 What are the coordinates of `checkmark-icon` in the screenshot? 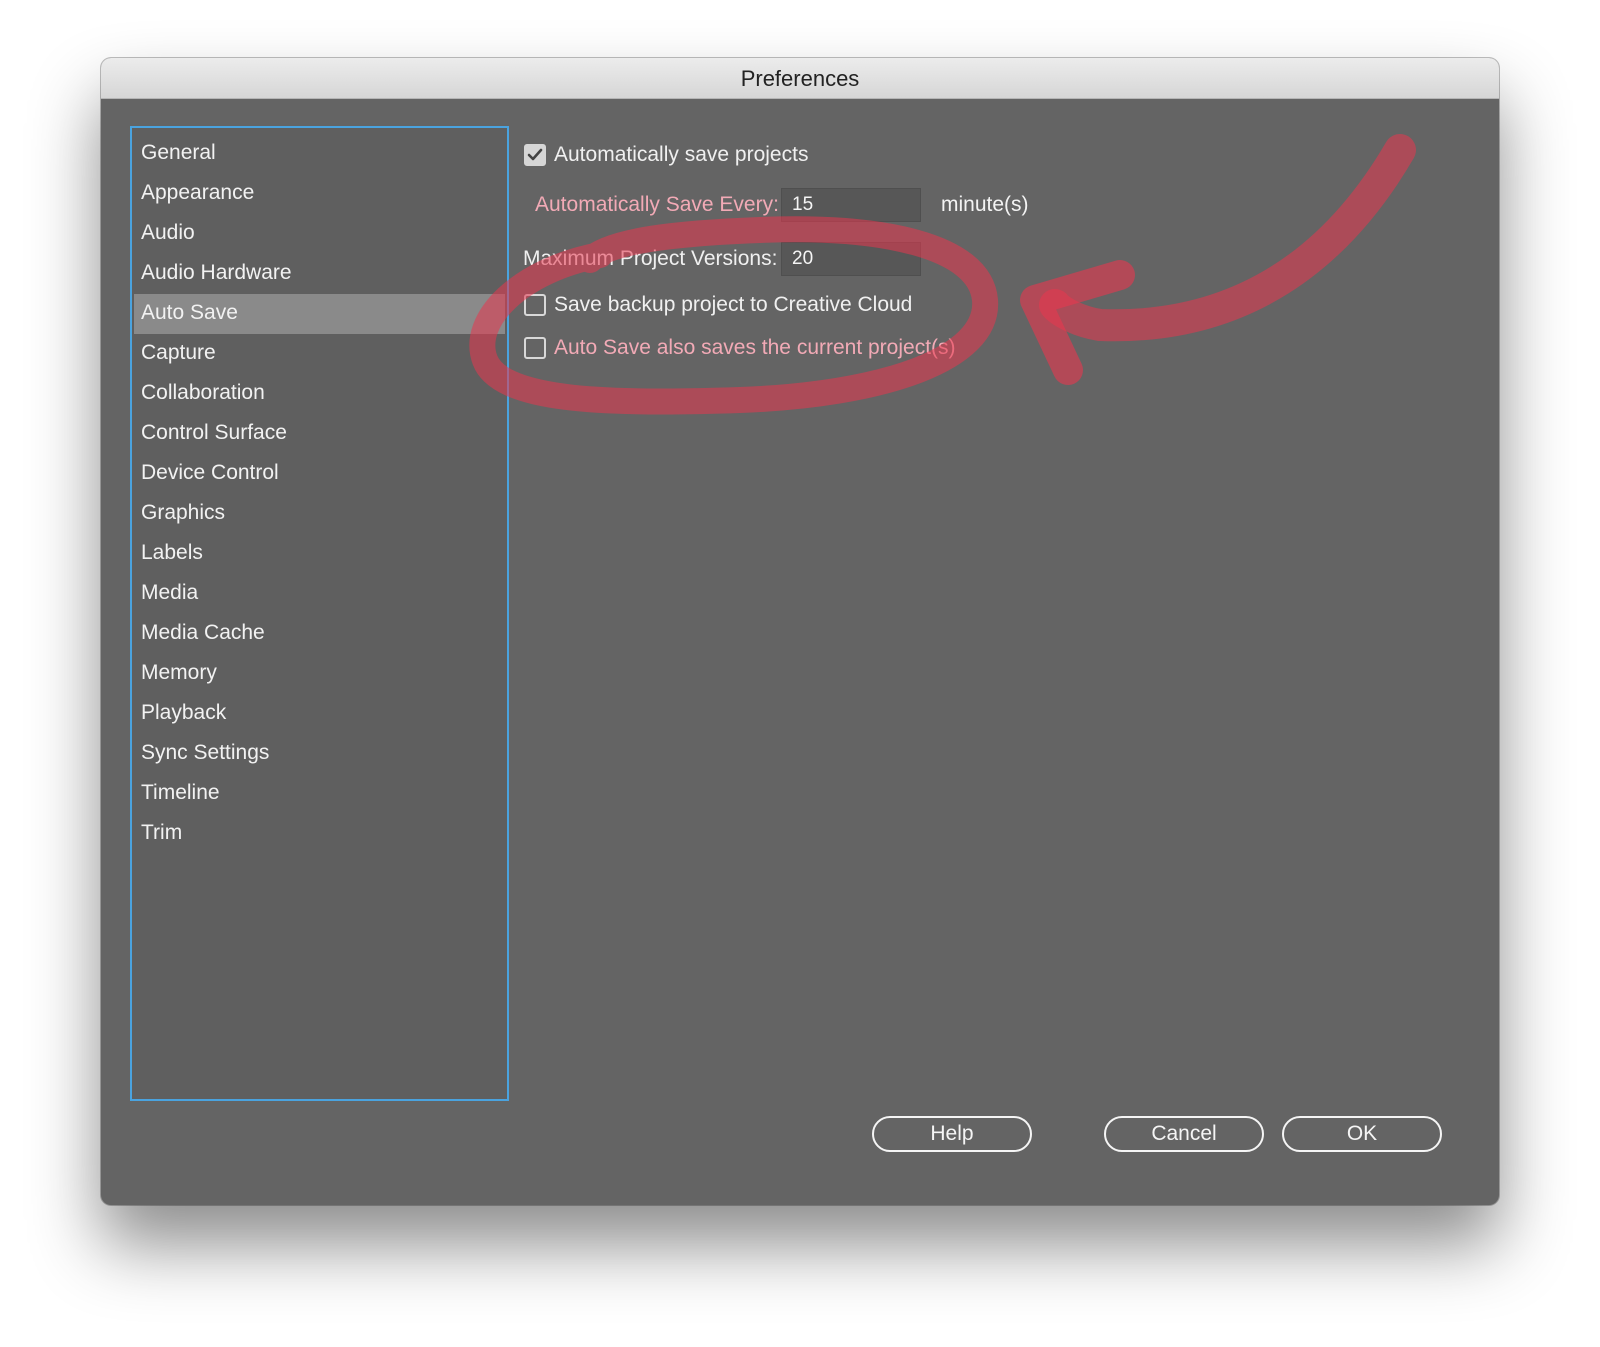 It's located at (535, 154).